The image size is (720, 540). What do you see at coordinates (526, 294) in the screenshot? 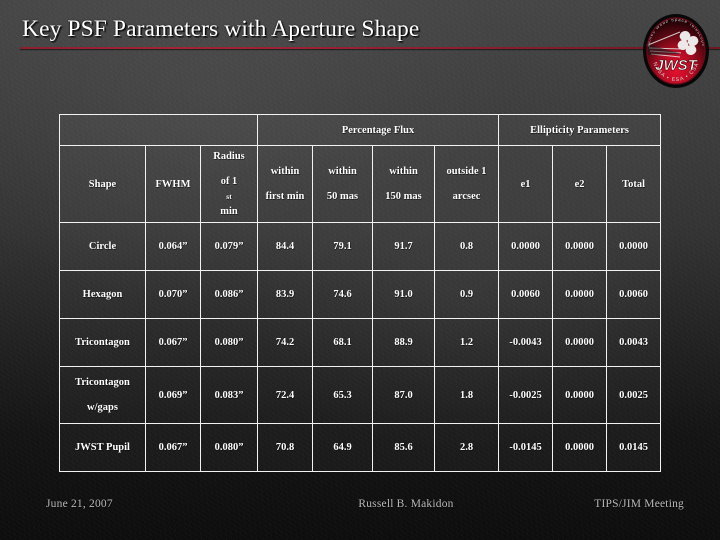
I see `cell-e1: 0.0060` at bounding box center [526, 294].